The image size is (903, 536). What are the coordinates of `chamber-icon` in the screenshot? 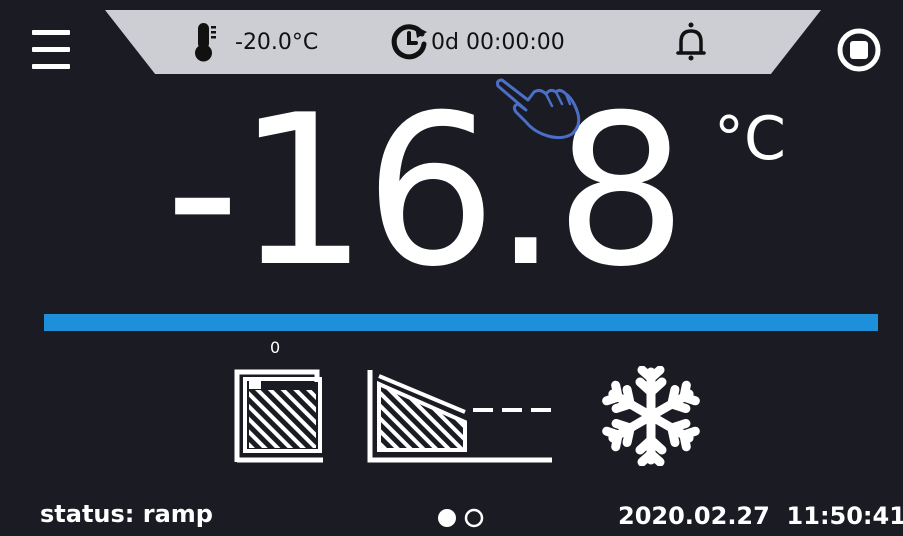 It's located at (278, 416).